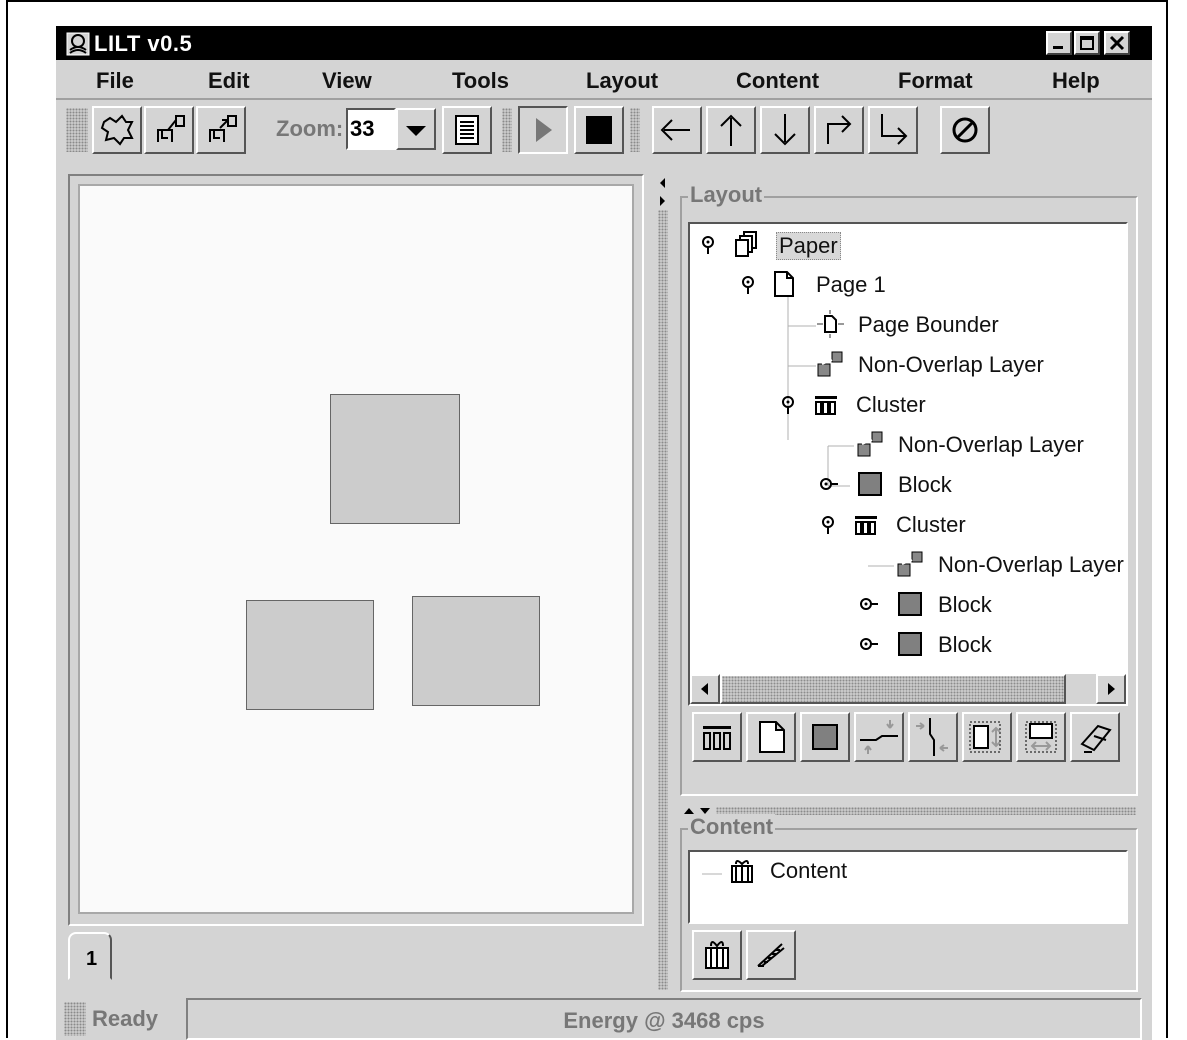  I want to click on arrow-down-icon, so click(785, 130).